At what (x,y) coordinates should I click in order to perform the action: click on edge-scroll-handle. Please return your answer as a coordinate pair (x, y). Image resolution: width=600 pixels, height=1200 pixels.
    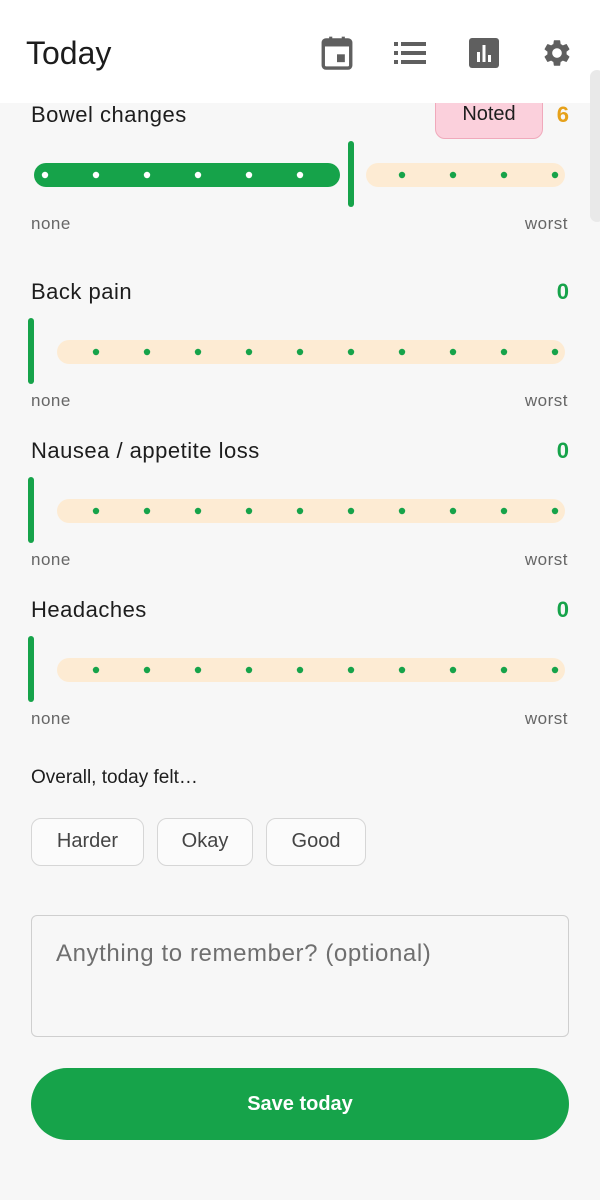
    Looking at the image, I should click on (595, 146).